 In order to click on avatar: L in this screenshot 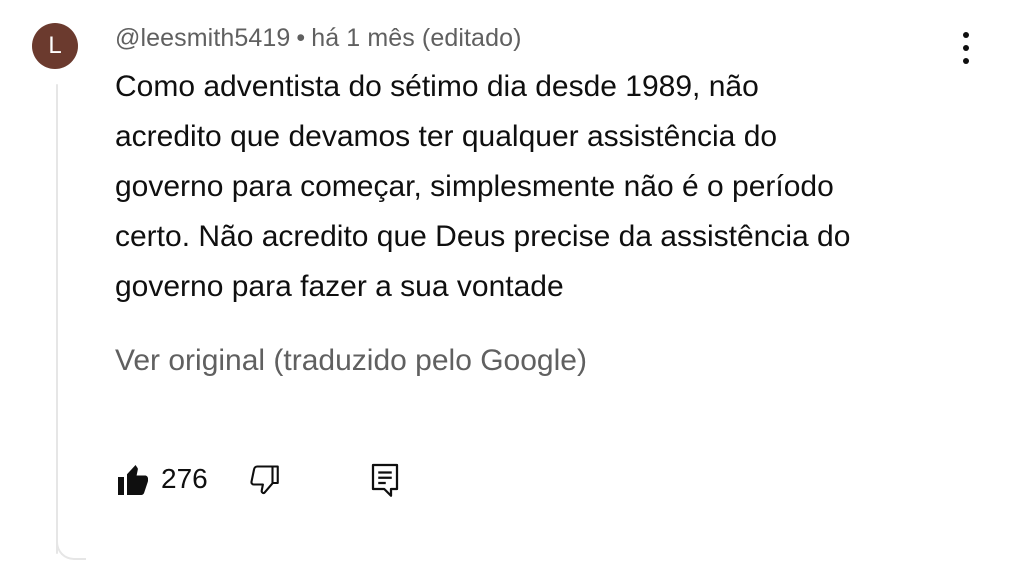, I will do `click(55, 46)`.